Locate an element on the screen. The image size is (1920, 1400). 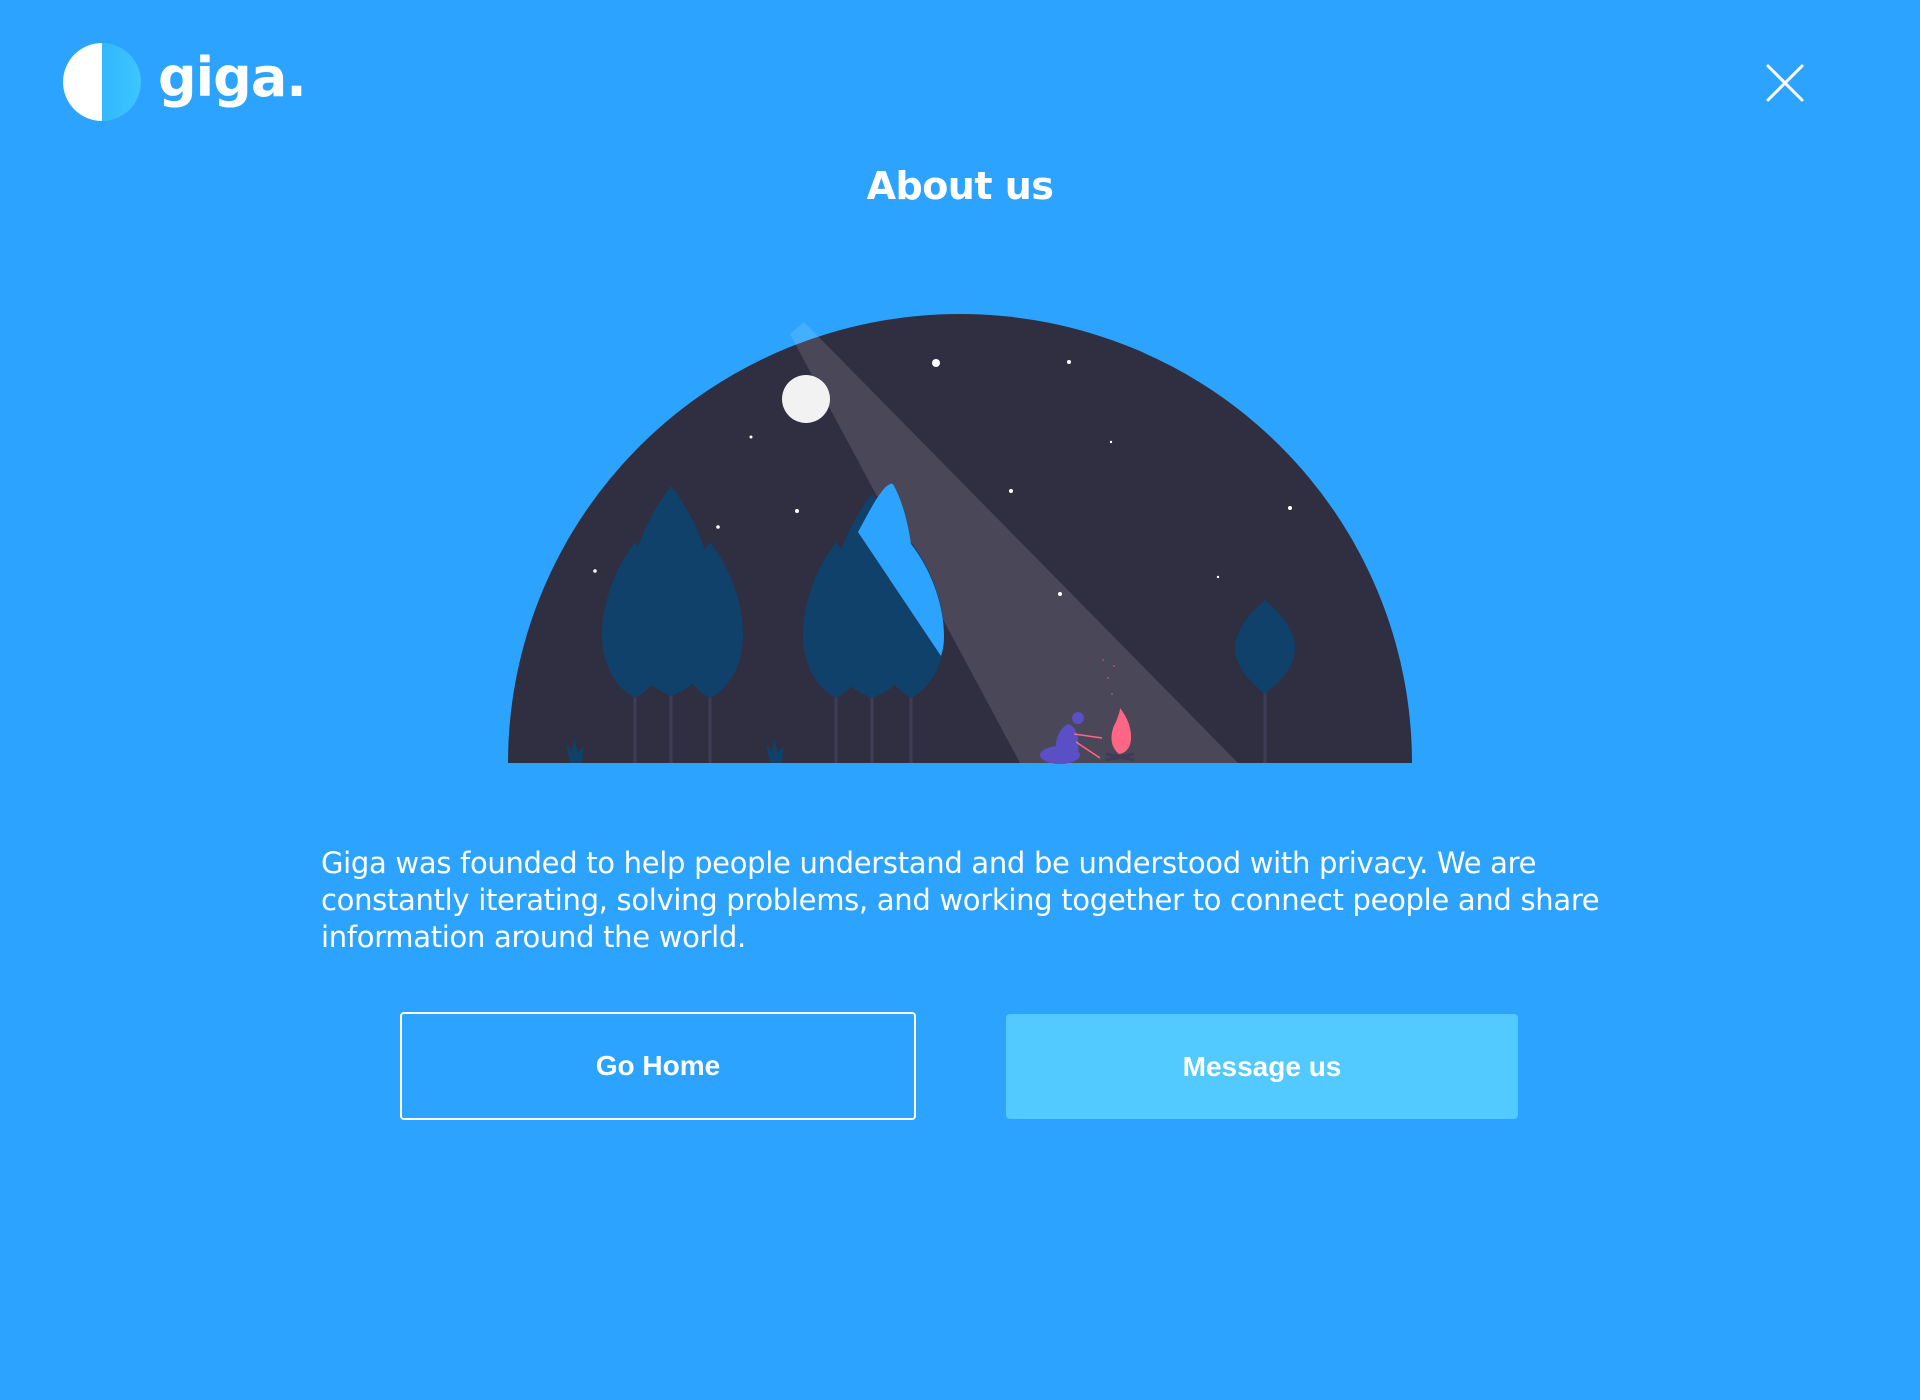
close-icon is located at coordinates (1785, 83).